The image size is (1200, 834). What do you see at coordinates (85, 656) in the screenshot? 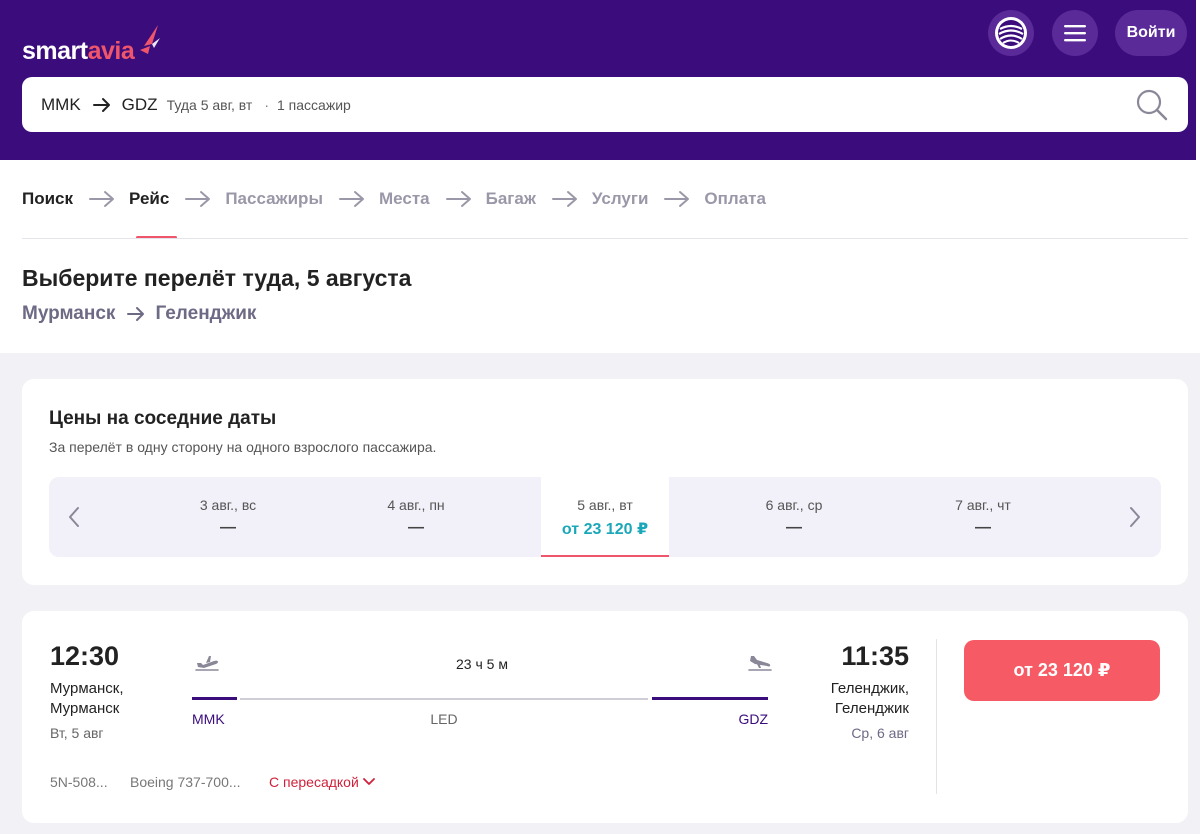
I see `departure-time: 12:30` at bounding box center [85, 656].